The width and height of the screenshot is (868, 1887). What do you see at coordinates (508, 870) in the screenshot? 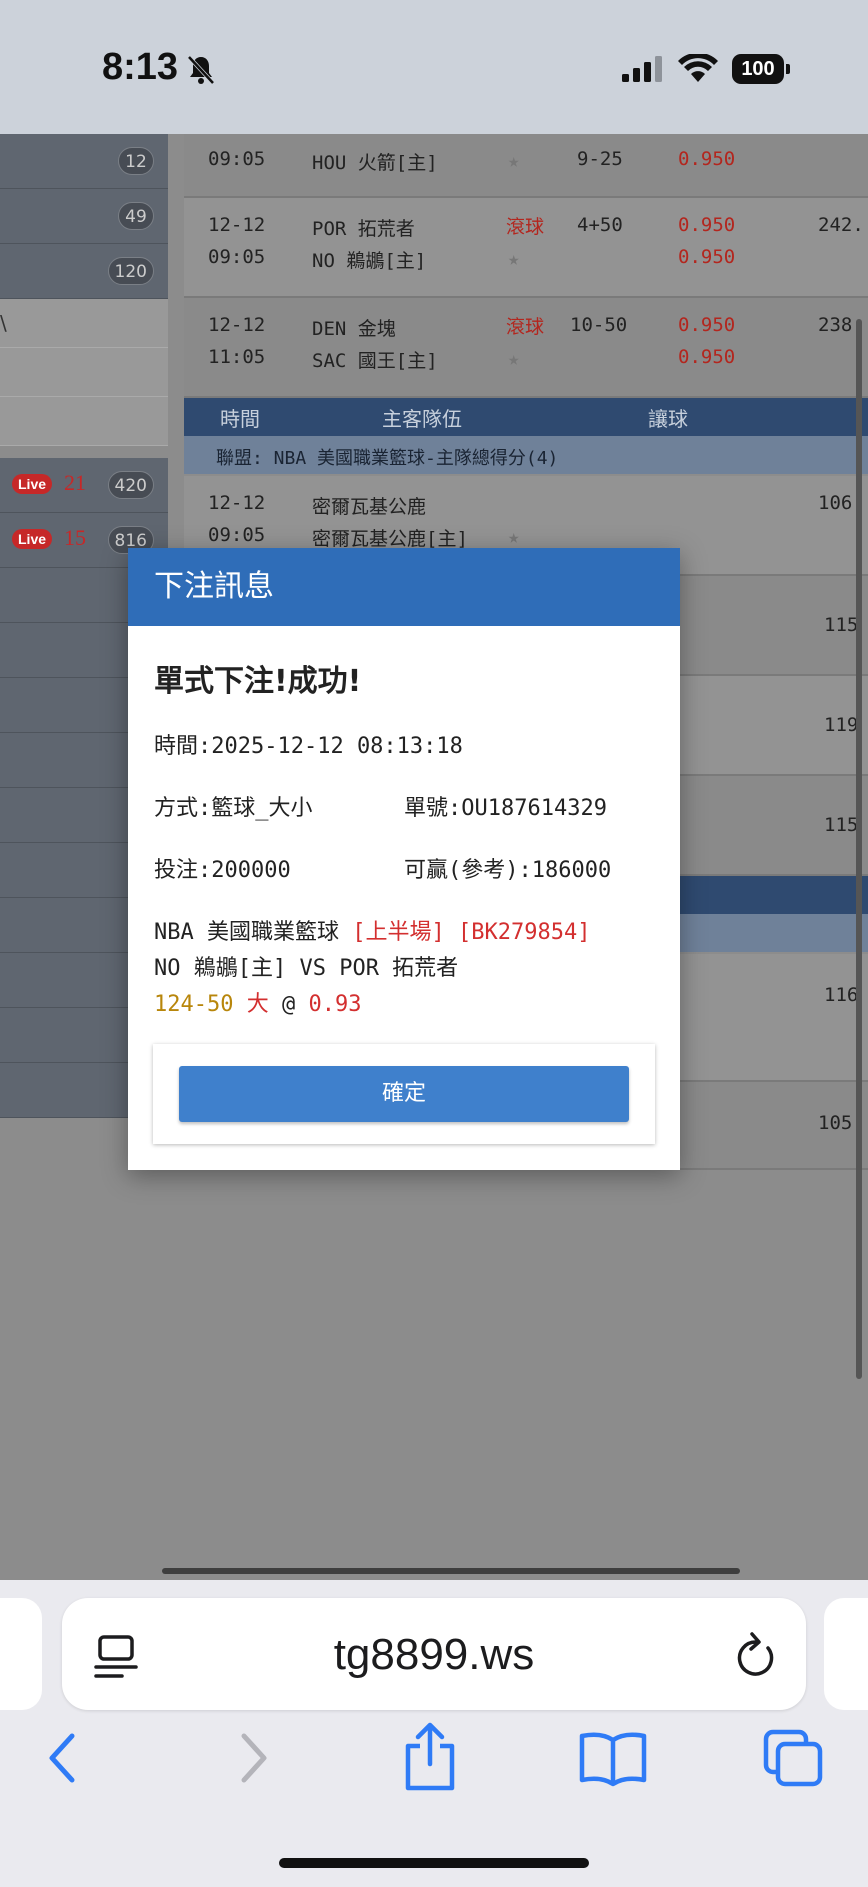
I see `bet-potential-win: 可贏(參考):186000` at bounding box center [508, 870].